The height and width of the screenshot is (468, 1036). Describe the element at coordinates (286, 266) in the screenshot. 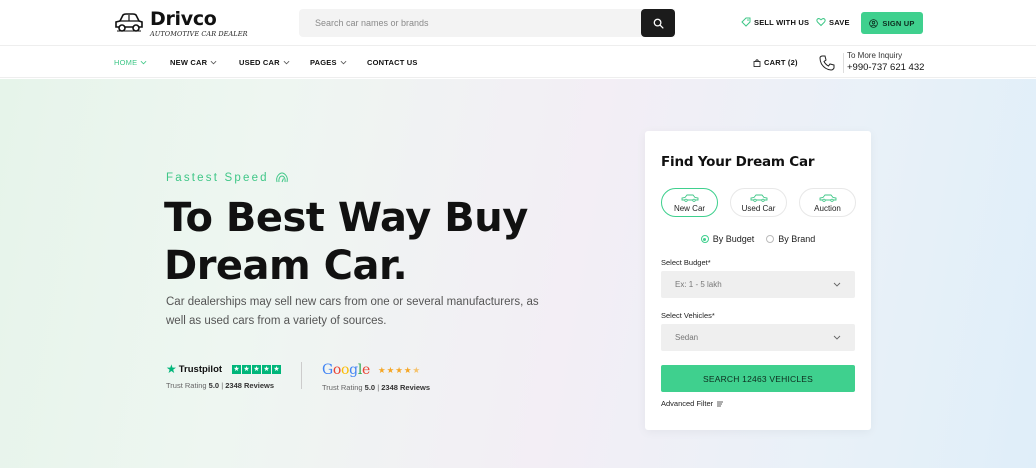

I see `hero-headline-line2: Dream Car.` at that location.